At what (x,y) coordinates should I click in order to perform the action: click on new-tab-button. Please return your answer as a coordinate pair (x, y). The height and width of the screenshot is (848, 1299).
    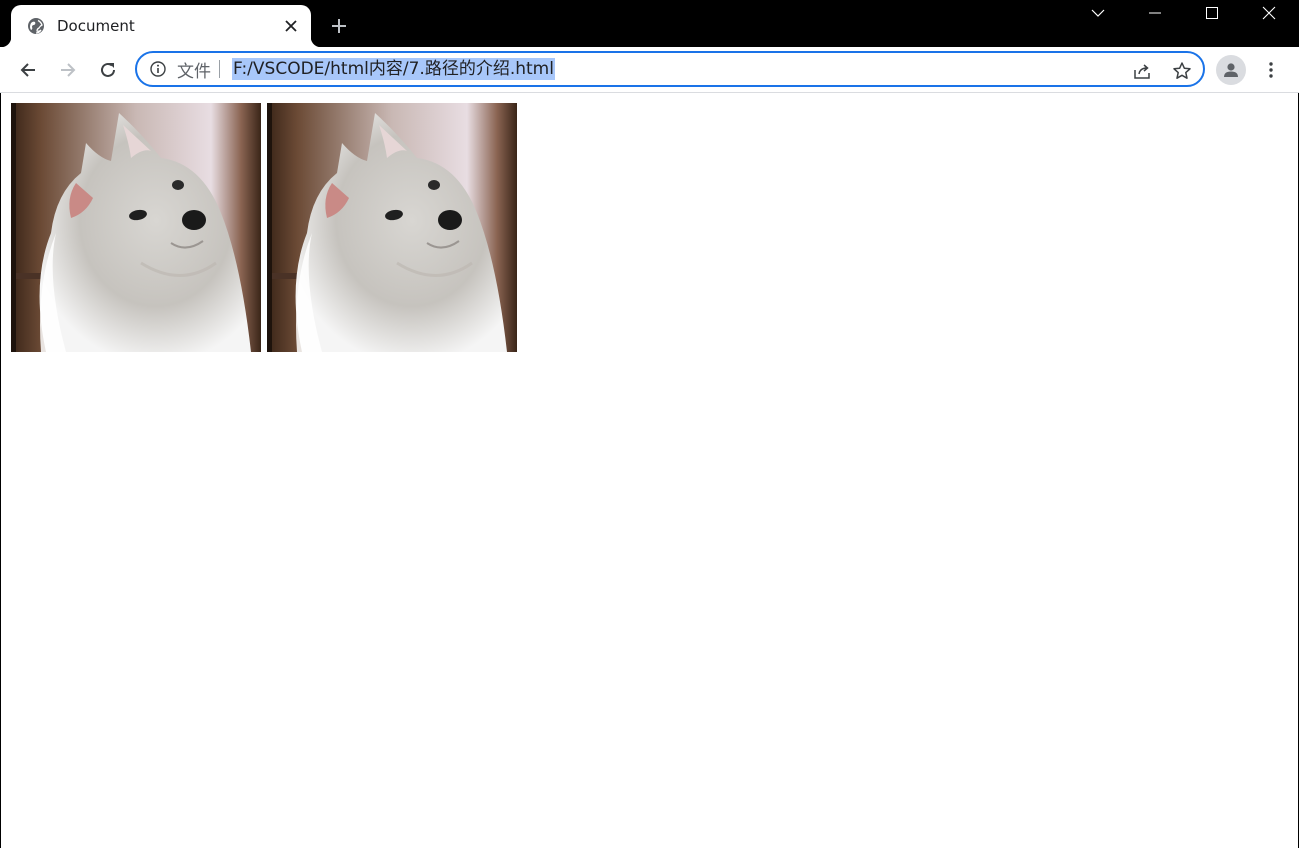
    Looking at the image, I should click on (339, 26).